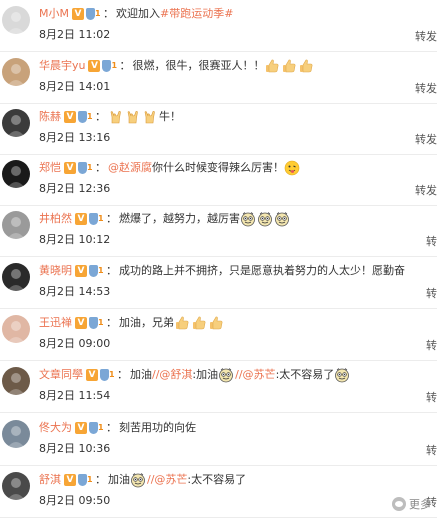 The image size is (437, 518). I want to click on username-link: 王迅禅, so click(55, 323).